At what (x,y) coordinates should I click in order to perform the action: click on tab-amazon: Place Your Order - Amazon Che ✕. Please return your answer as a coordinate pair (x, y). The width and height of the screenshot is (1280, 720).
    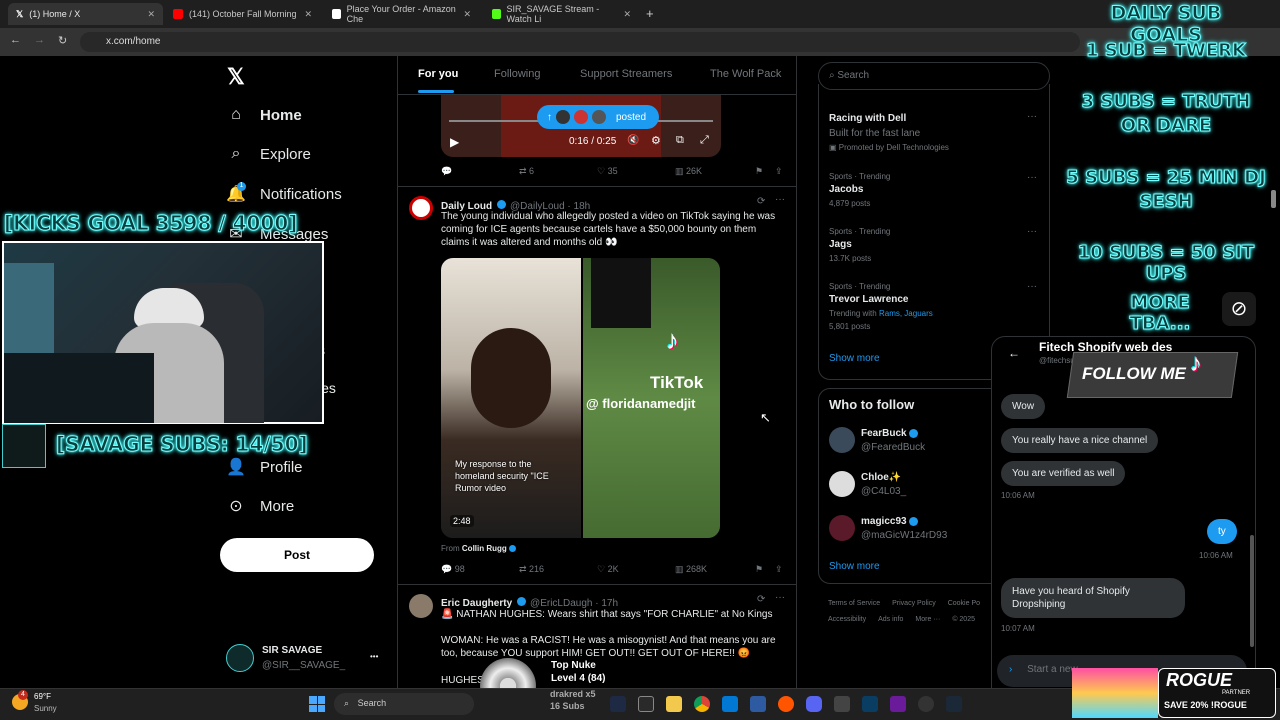
    Looking at the image, I should click on (401, 14).